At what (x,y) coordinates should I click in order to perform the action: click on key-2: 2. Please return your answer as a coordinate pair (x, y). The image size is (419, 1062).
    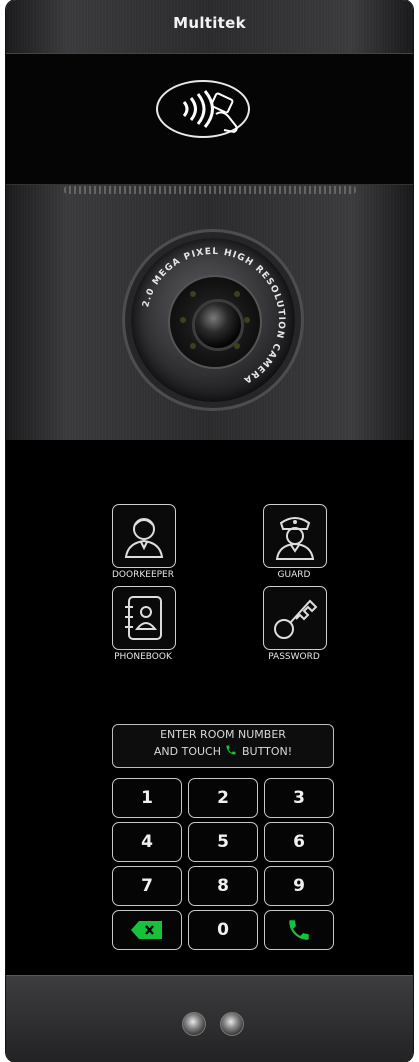
    Looking at the image, I should click on (223, 798).